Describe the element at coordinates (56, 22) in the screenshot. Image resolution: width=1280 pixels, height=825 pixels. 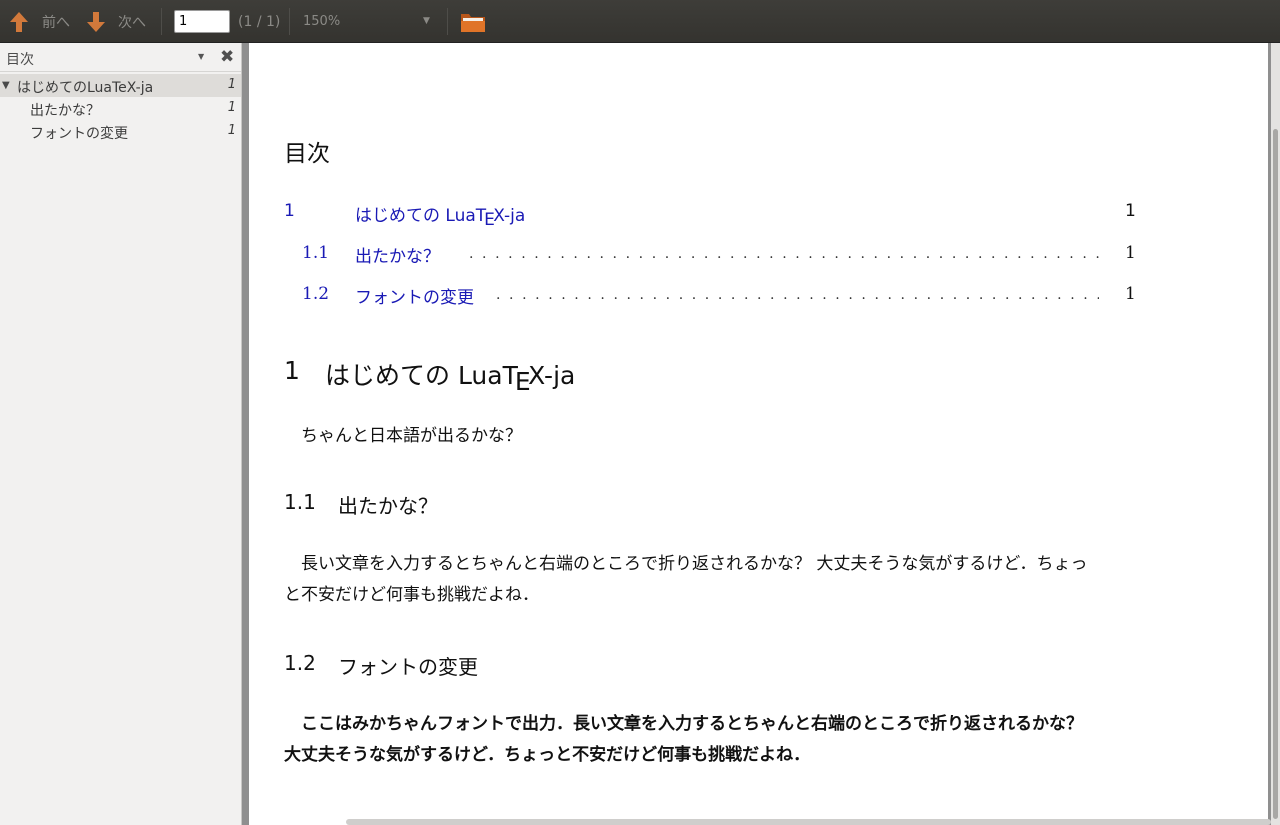
I see `prev-label: 前へ` at that location.